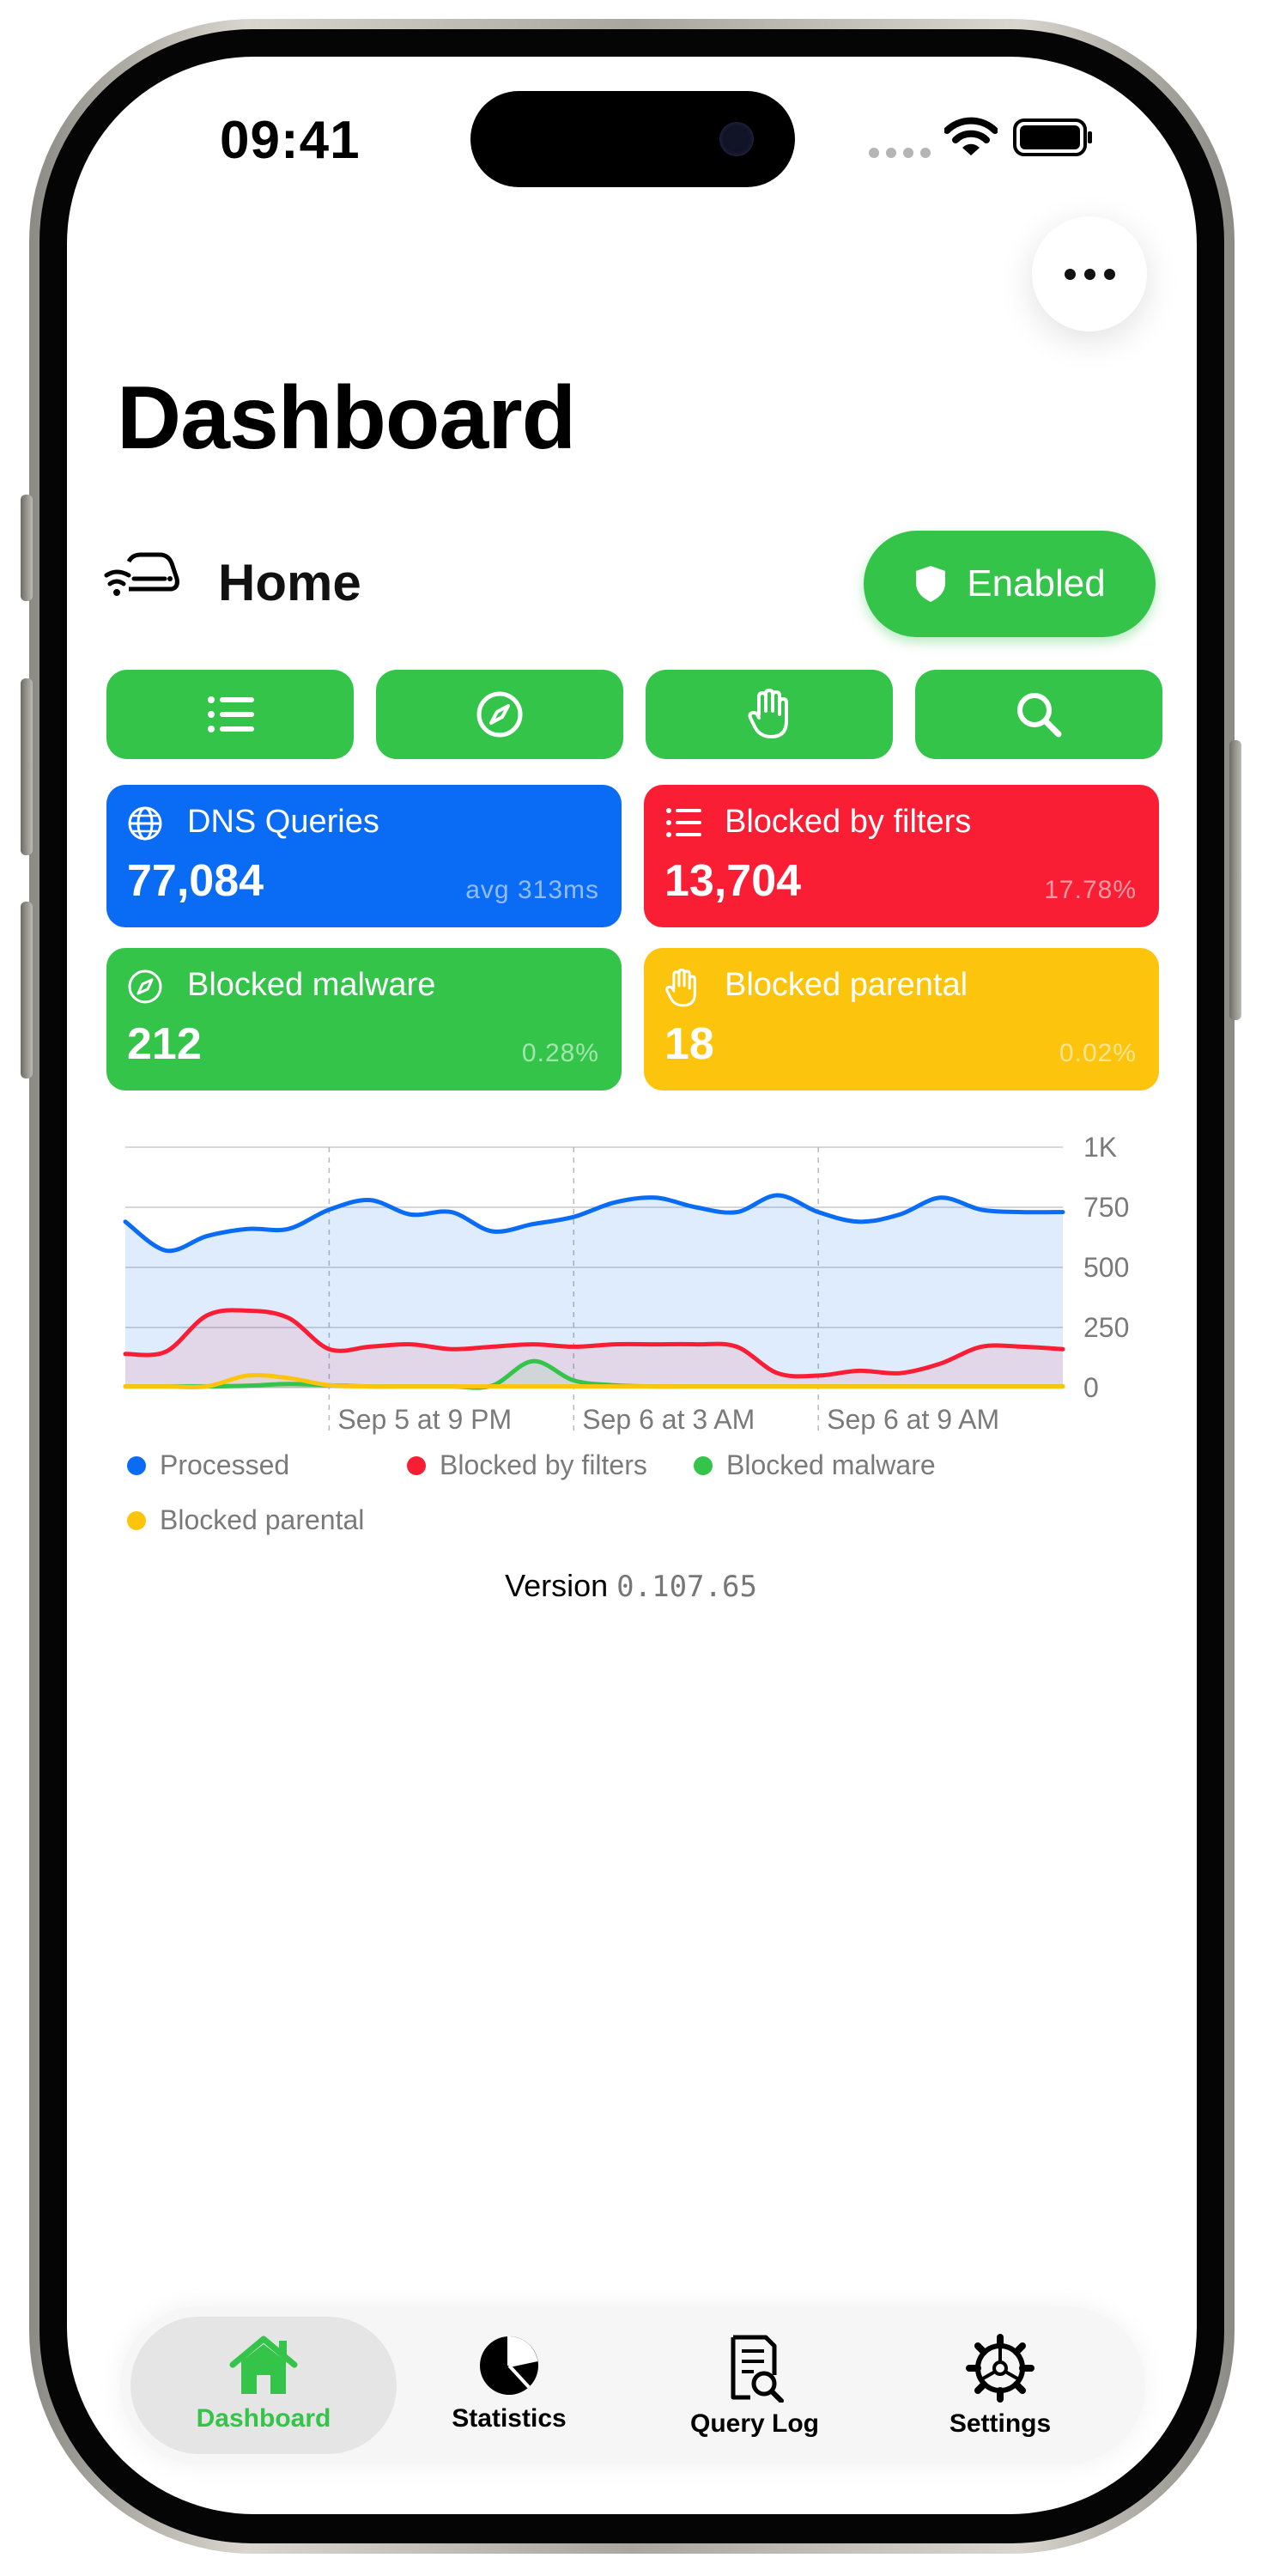 The image size is (1262, 2576). Describe the element at coordinates (532, 890) in the screenshot. I see `card-subvalue: avg 313ms` at that location.